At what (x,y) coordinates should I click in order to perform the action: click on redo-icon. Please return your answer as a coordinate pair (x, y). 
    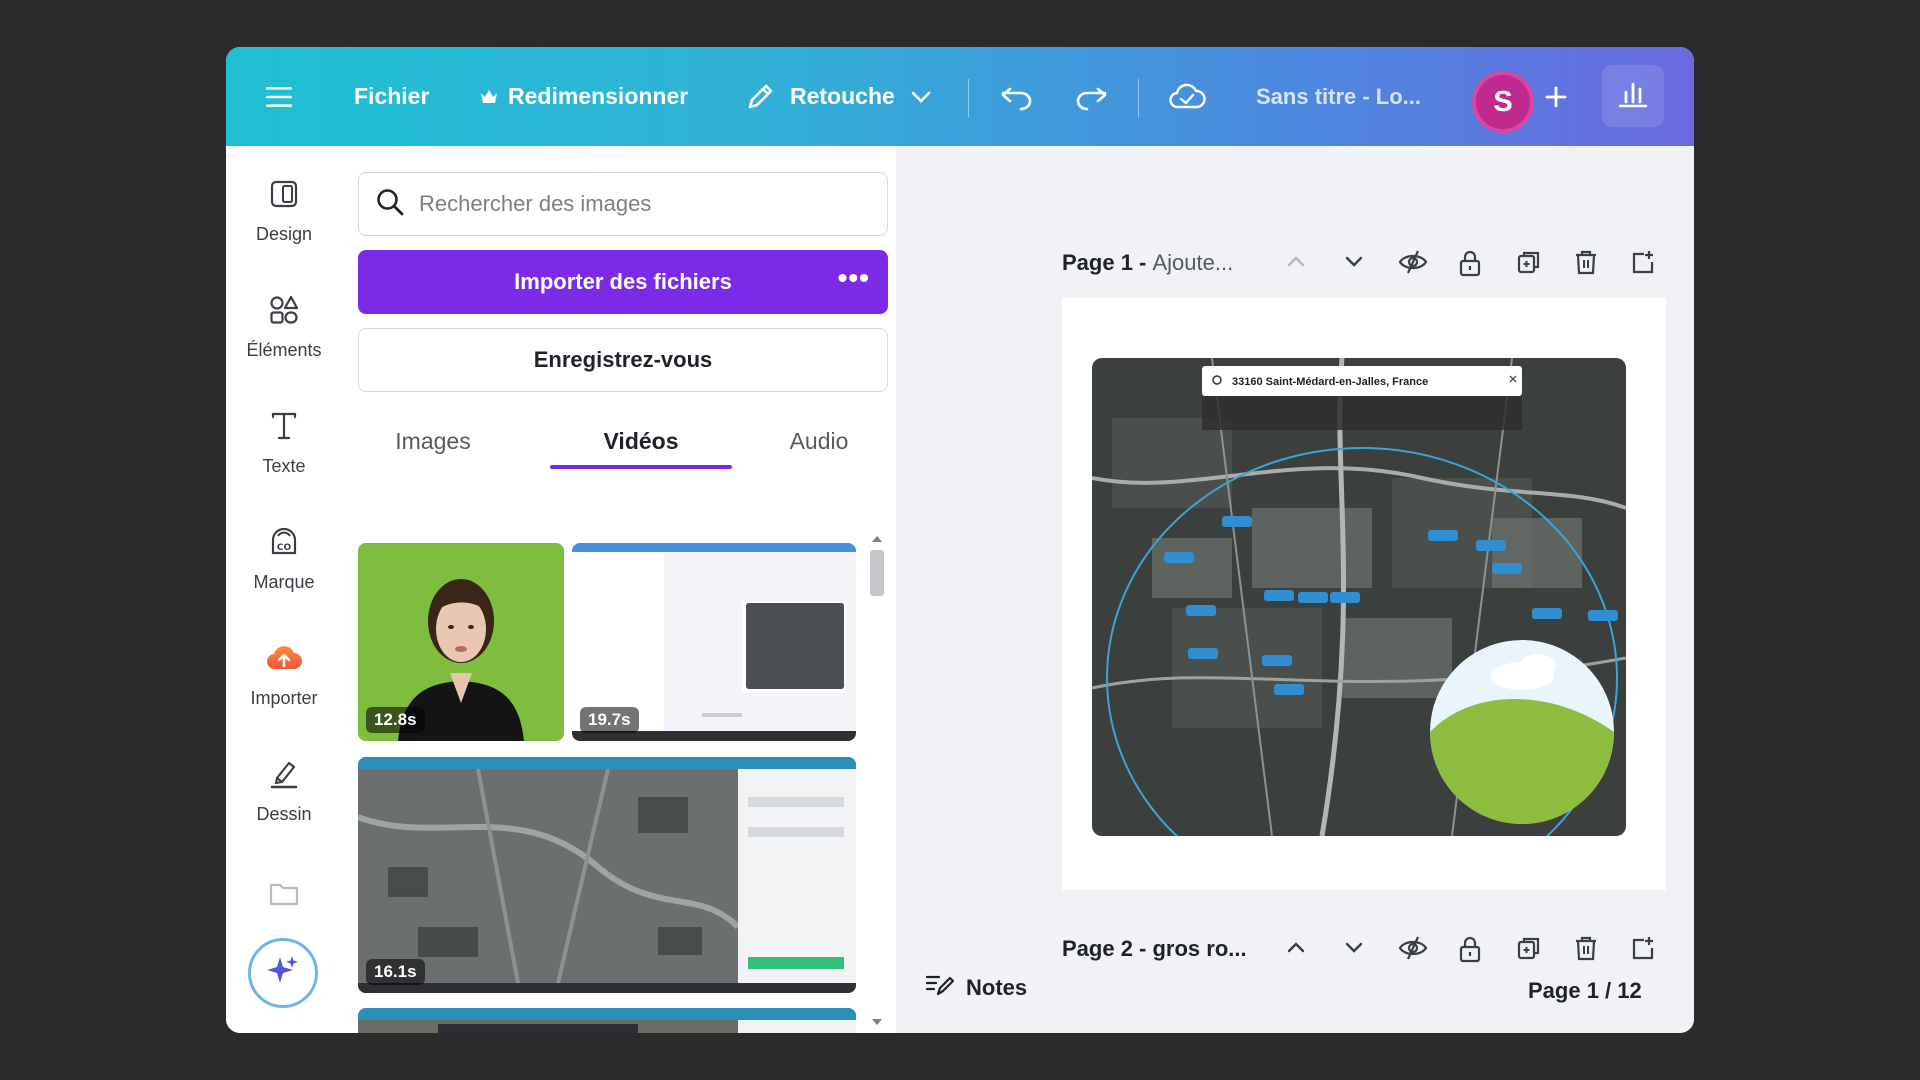
    Looking at the image, I should click on (1091, 97).